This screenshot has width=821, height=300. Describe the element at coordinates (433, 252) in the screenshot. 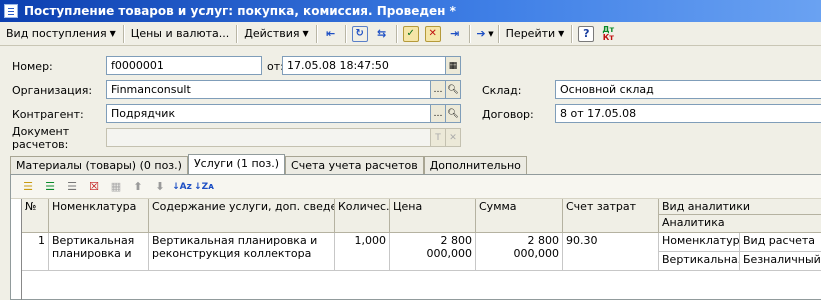

I see `table-cell-price: 2 800 000,000` at that location.